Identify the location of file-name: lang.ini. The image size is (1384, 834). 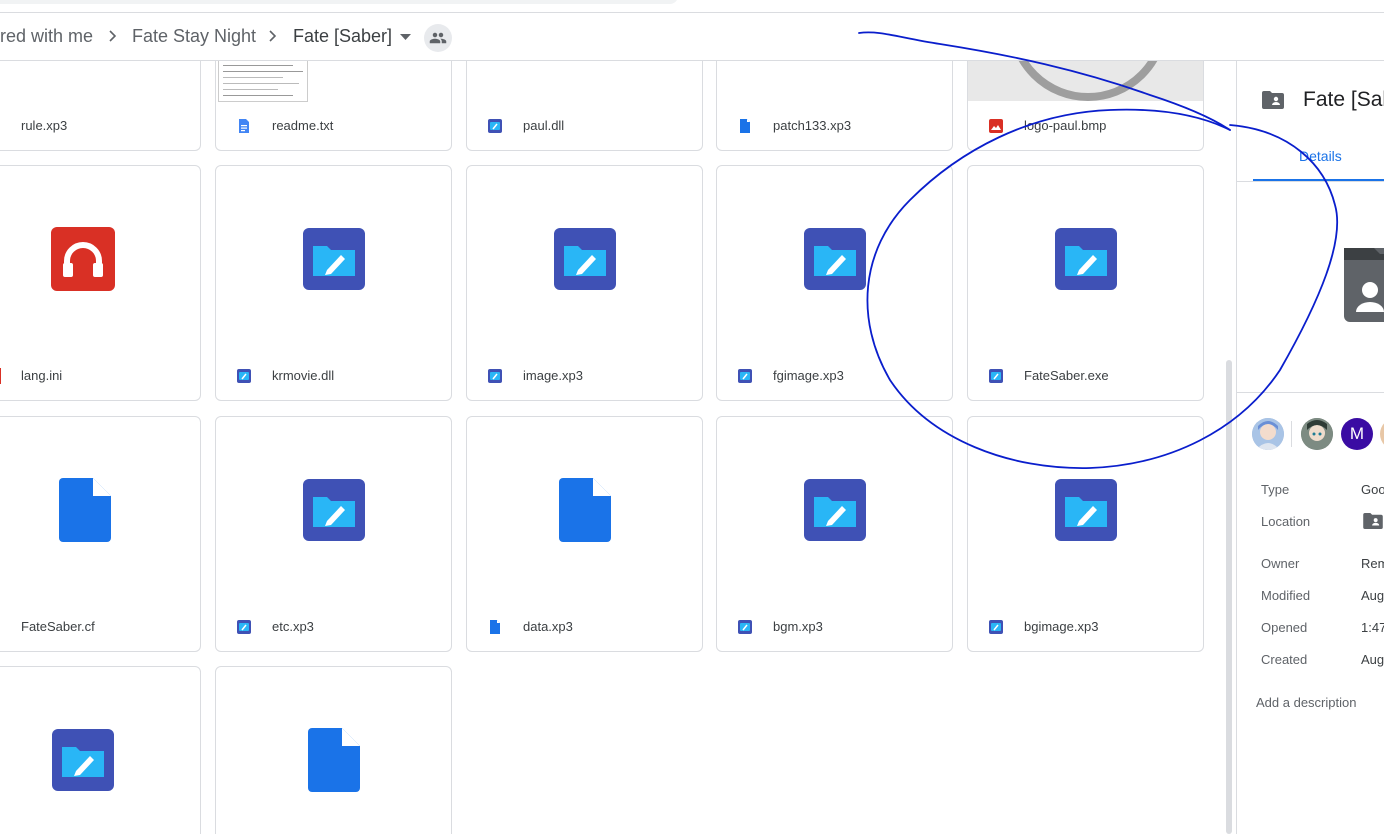
(42, 375).